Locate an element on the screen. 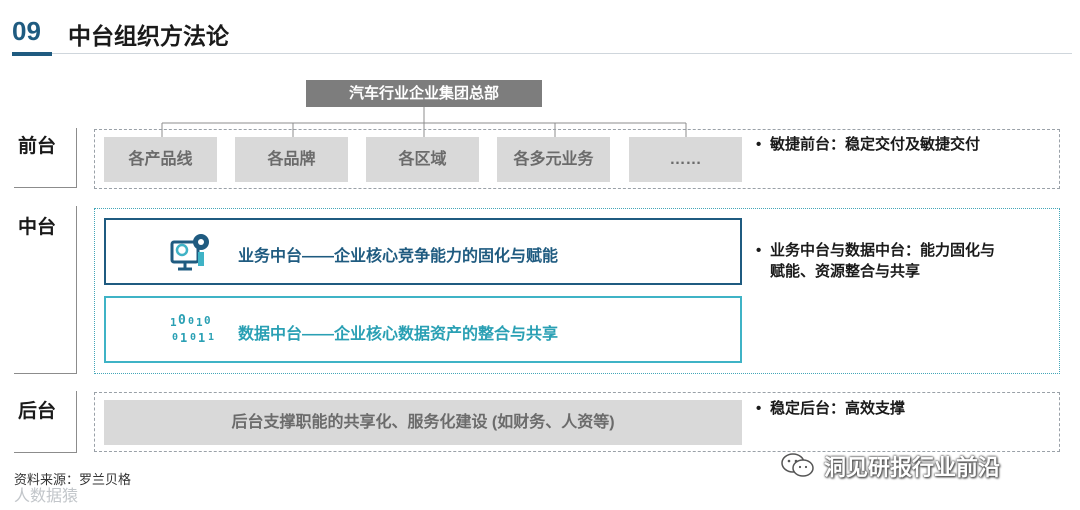 The image size is (1080, 510). front-item-brands: 各品牌 is located at coordinates (291, 159).